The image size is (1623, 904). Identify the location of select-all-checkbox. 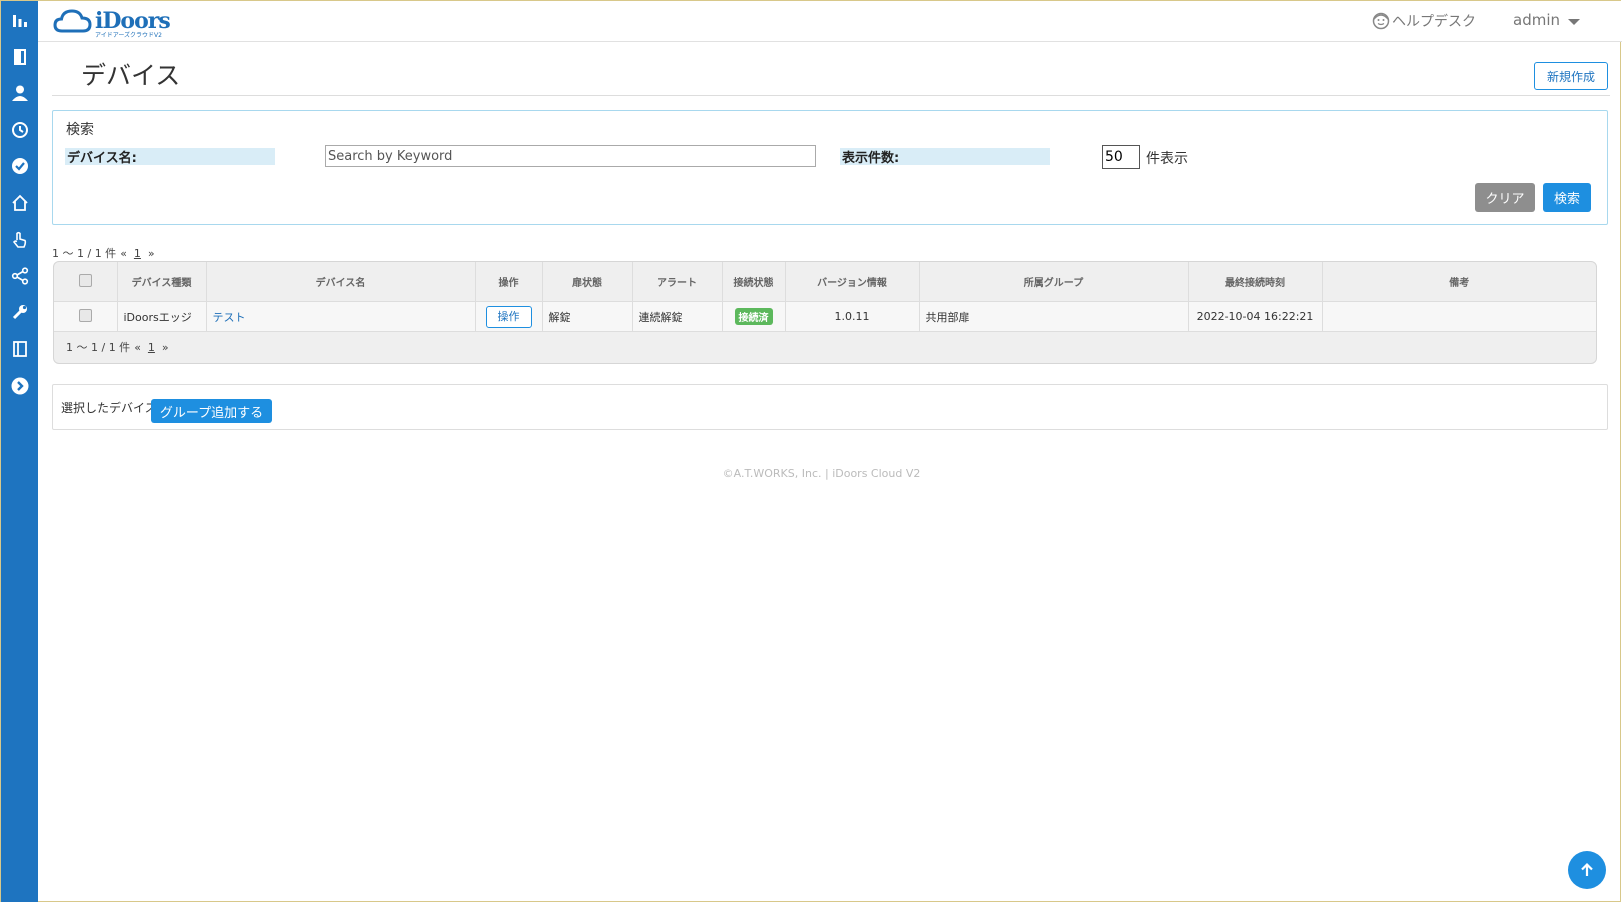
(85, 280).